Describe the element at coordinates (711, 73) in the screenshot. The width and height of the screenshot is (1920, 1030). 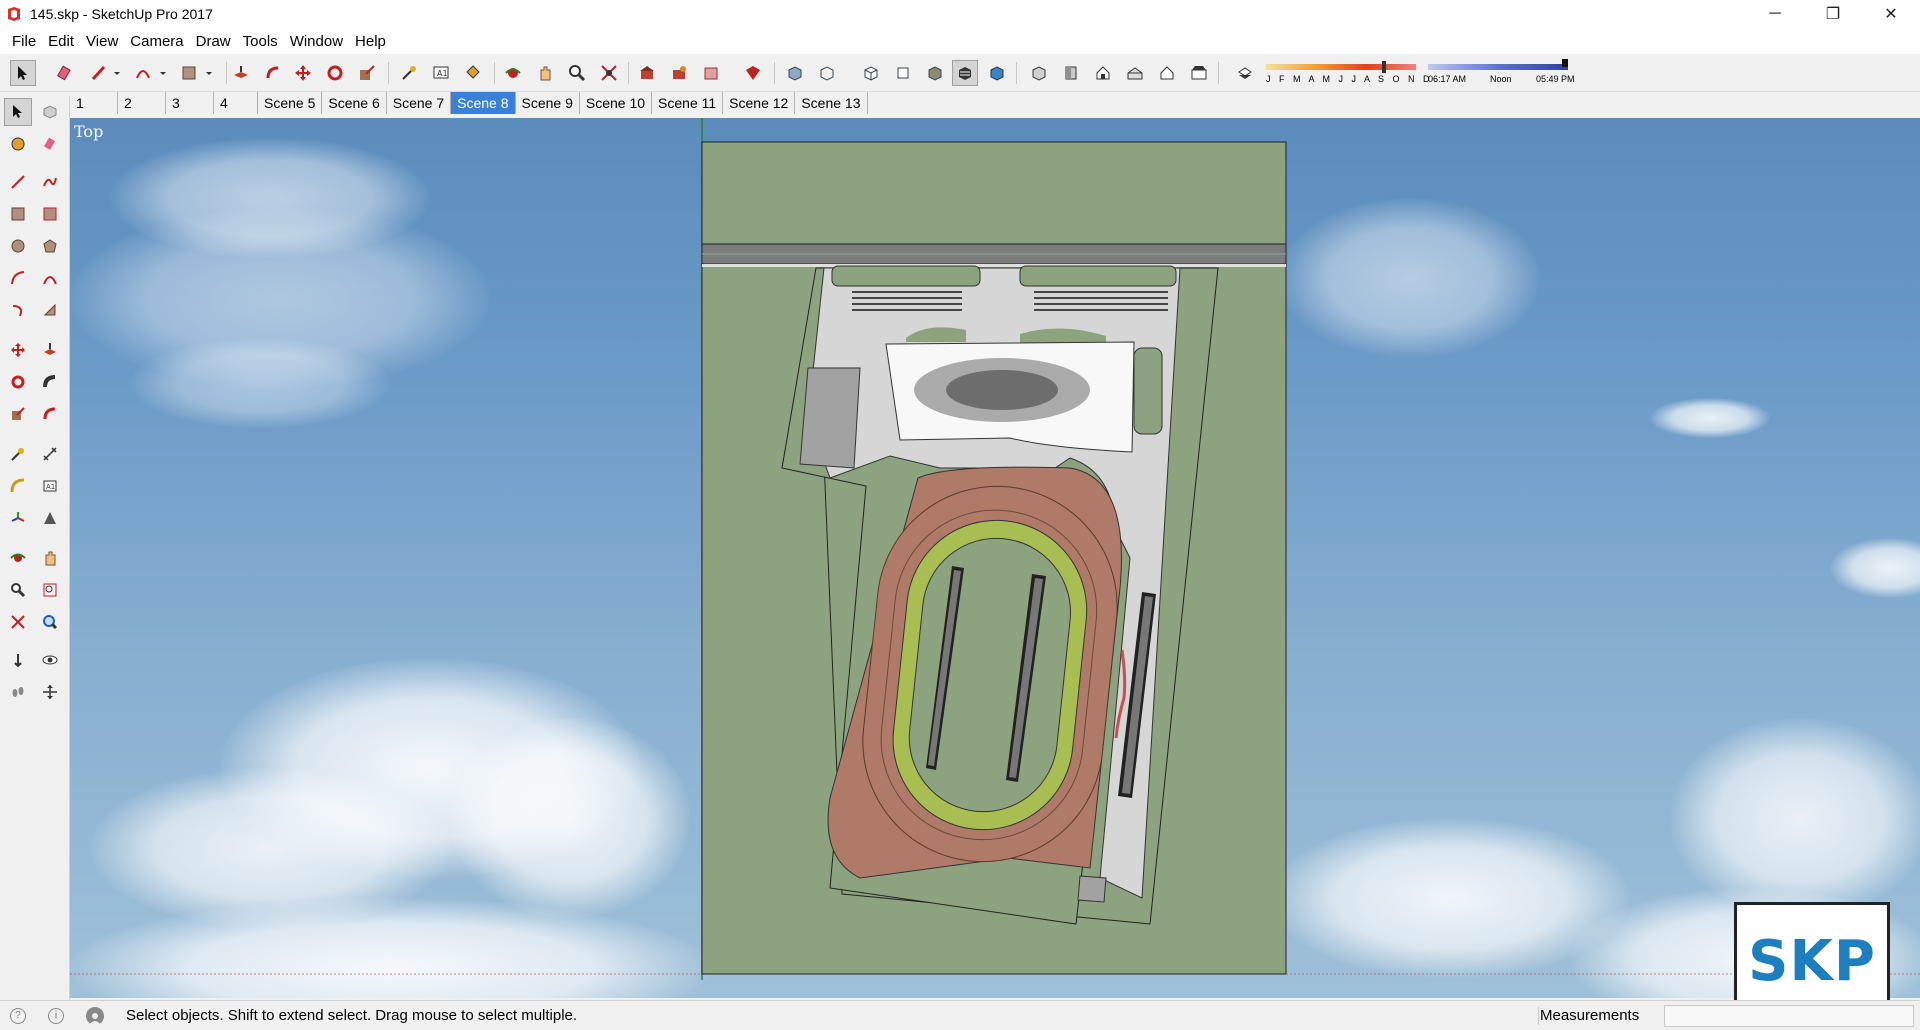
I see `share-component-icon` at that location.